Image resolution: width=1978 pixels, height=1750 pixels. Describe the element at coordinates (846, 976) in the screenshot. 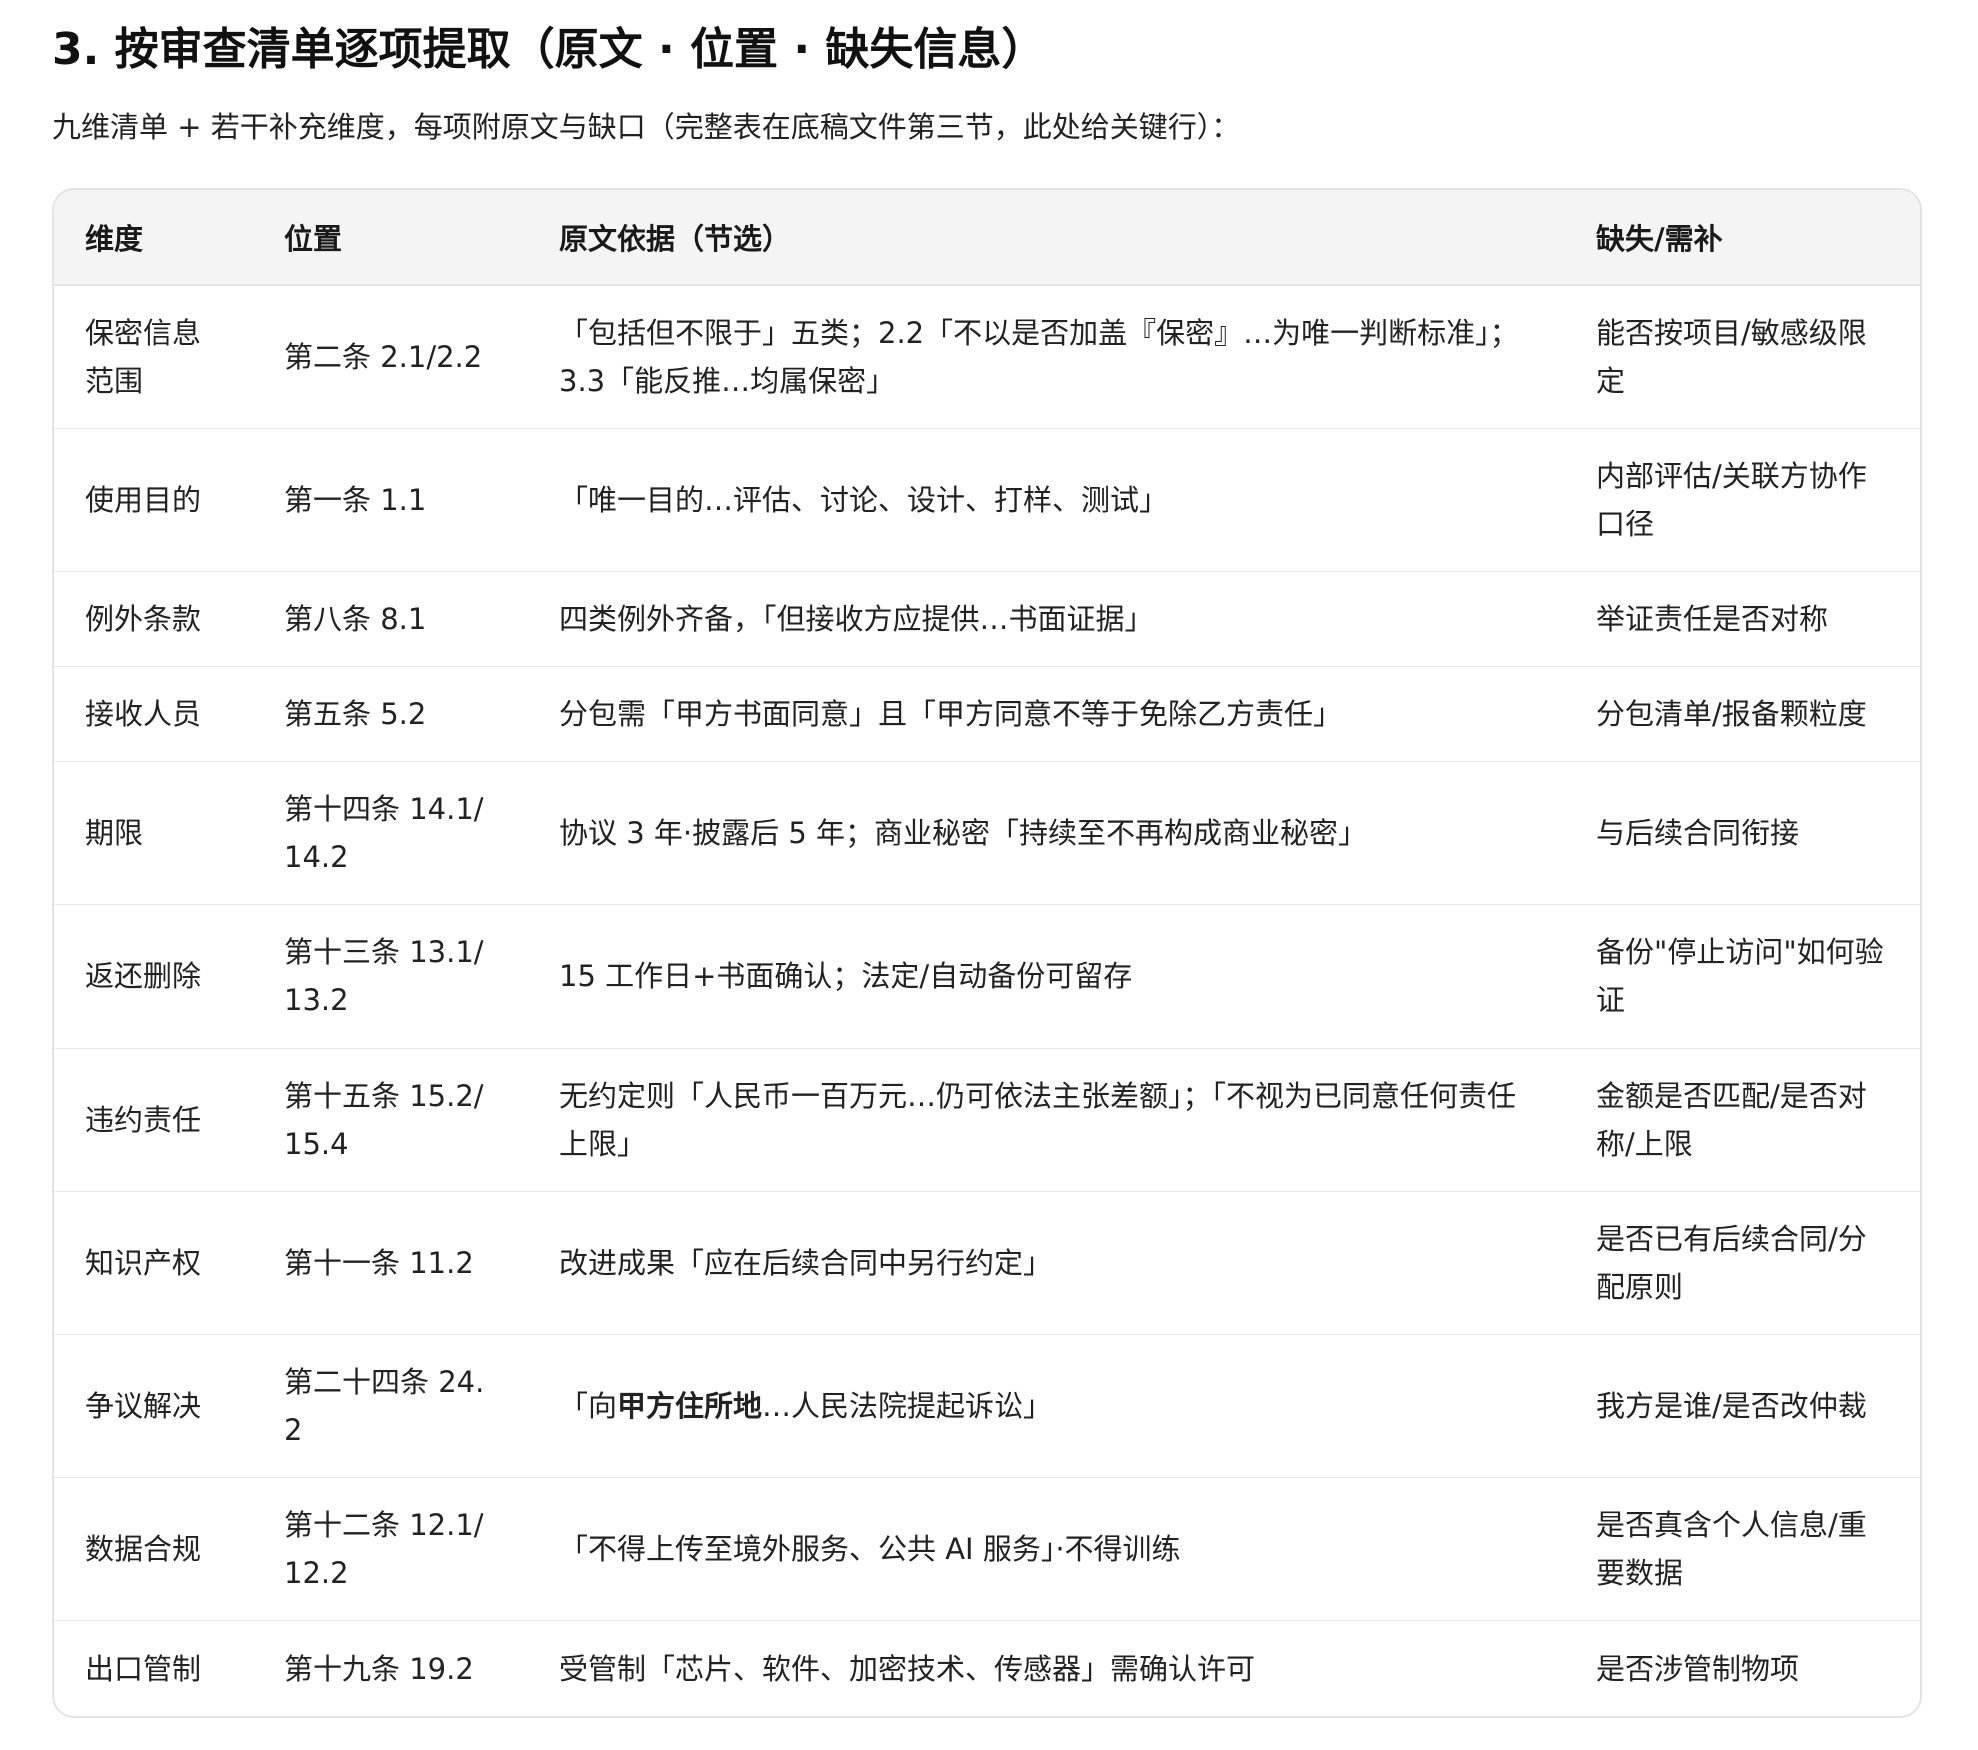

I see `cell-source-text: 15 工作日+书面确认；法定/自动备份可留存` at that location.